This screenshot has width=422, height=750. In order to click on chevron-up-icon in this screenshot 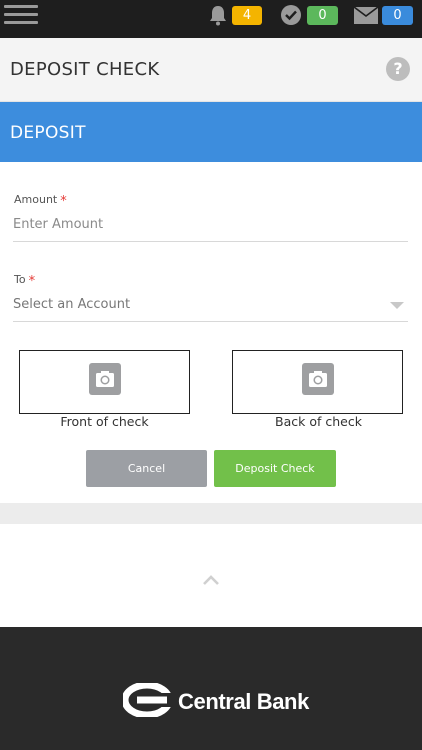, I will do `click(211, 580)`.